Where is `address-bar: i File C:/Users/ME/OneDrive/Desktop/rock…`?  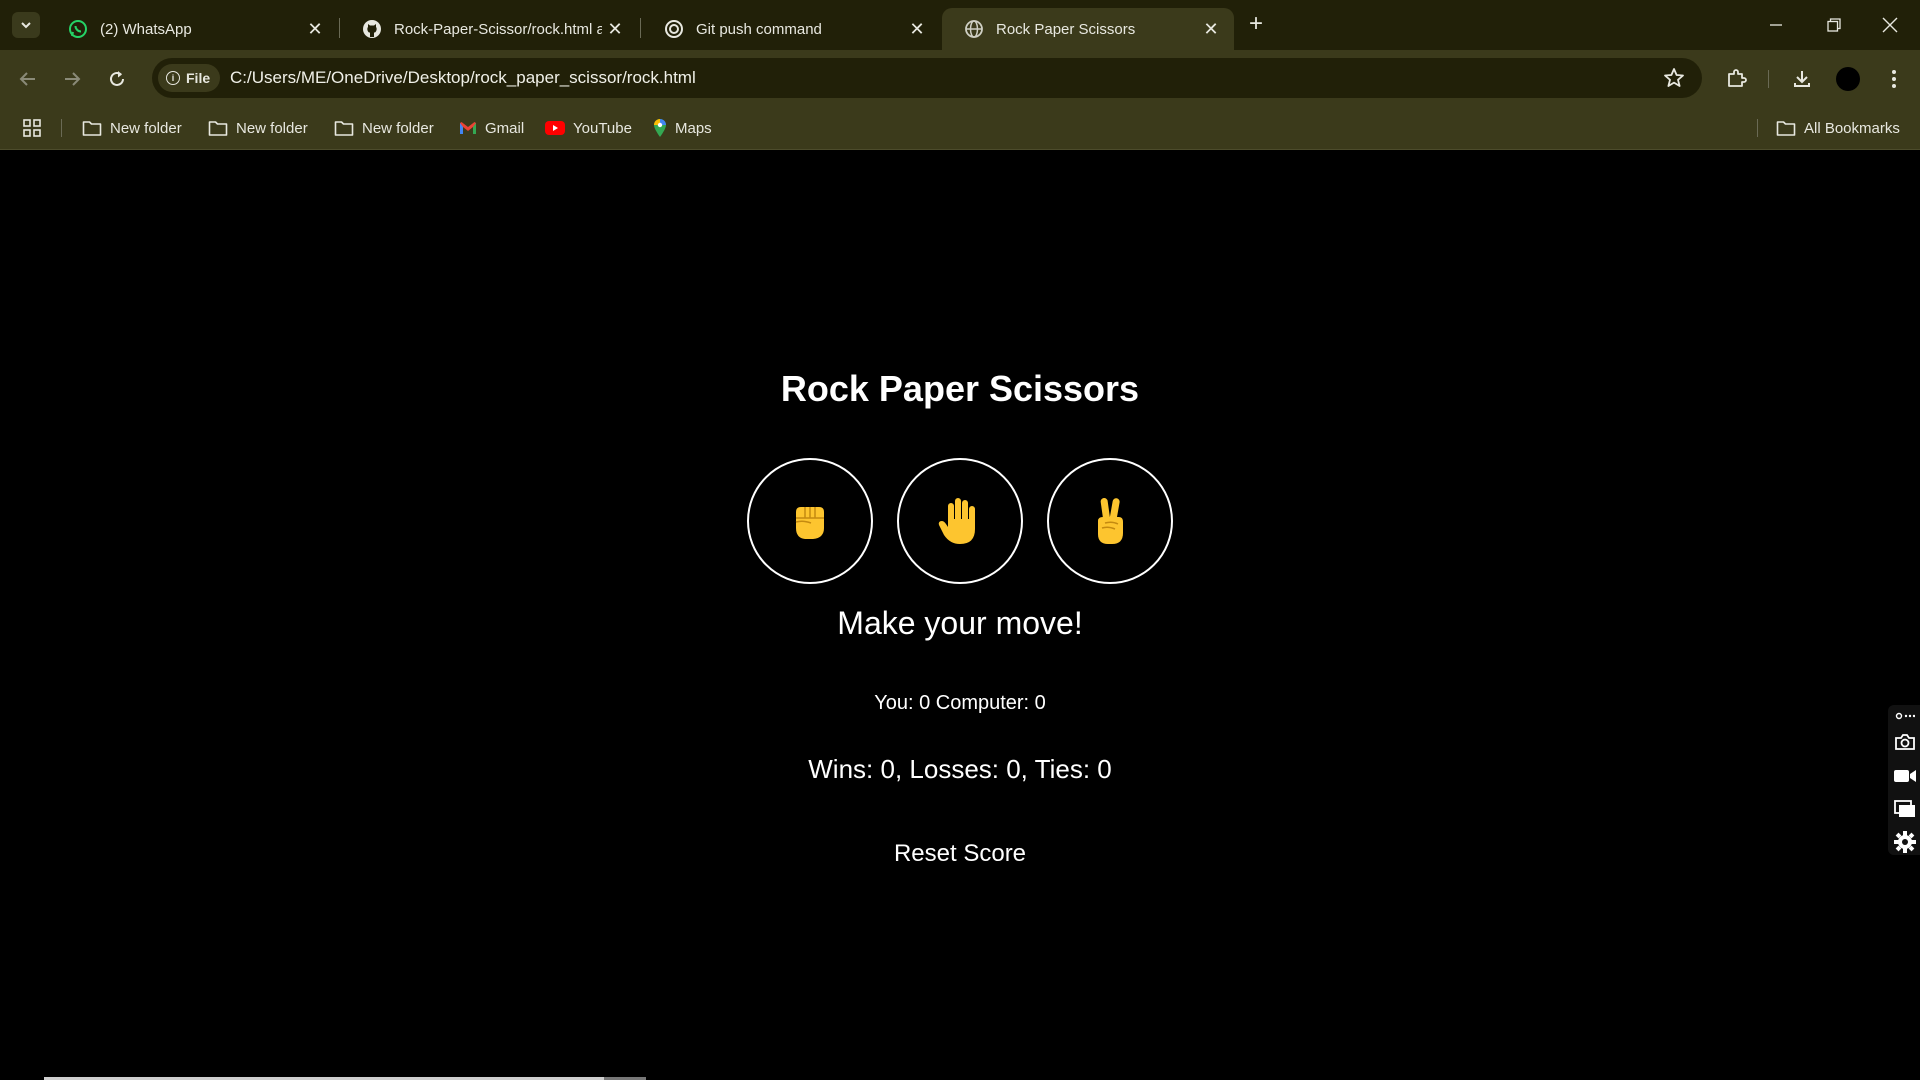
address-bar: i File C:/Users/ME/OneDrive/Desktop/rock… is located at coordinates (927, 78).